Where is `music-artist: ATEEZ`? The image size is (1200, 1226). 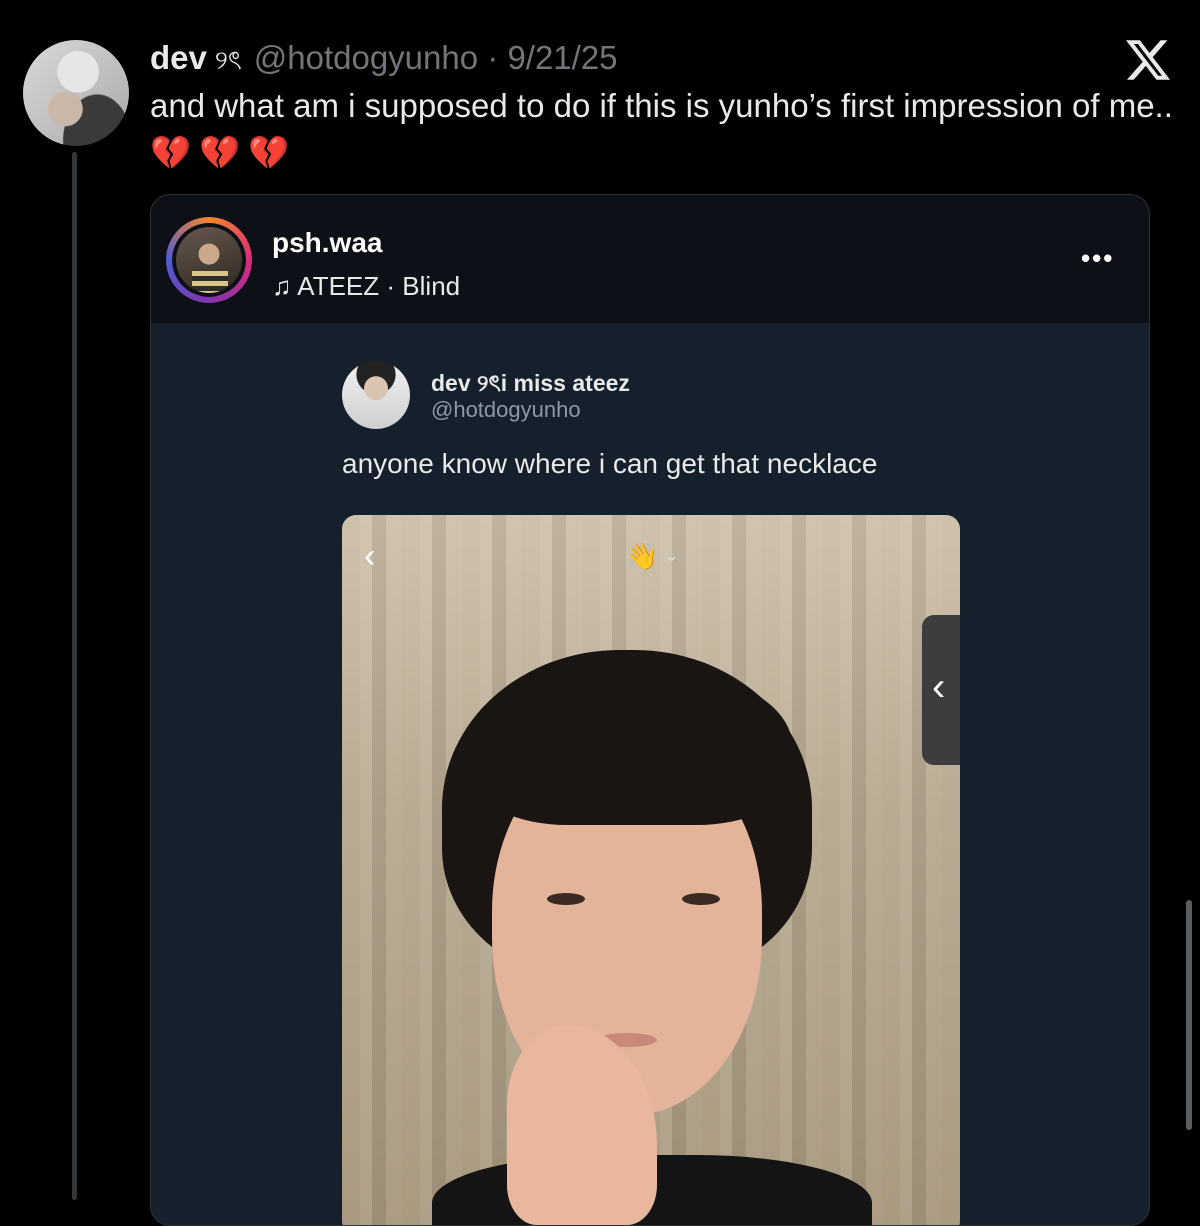 music-artist: ATEEZ is located at coordinates (338, 286).